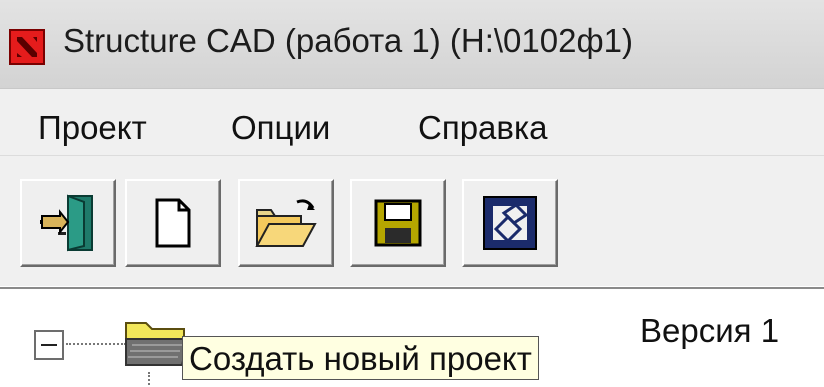 This screenshot has width=824, height=387. I want to click on new-document-icon, so click(173, 223).